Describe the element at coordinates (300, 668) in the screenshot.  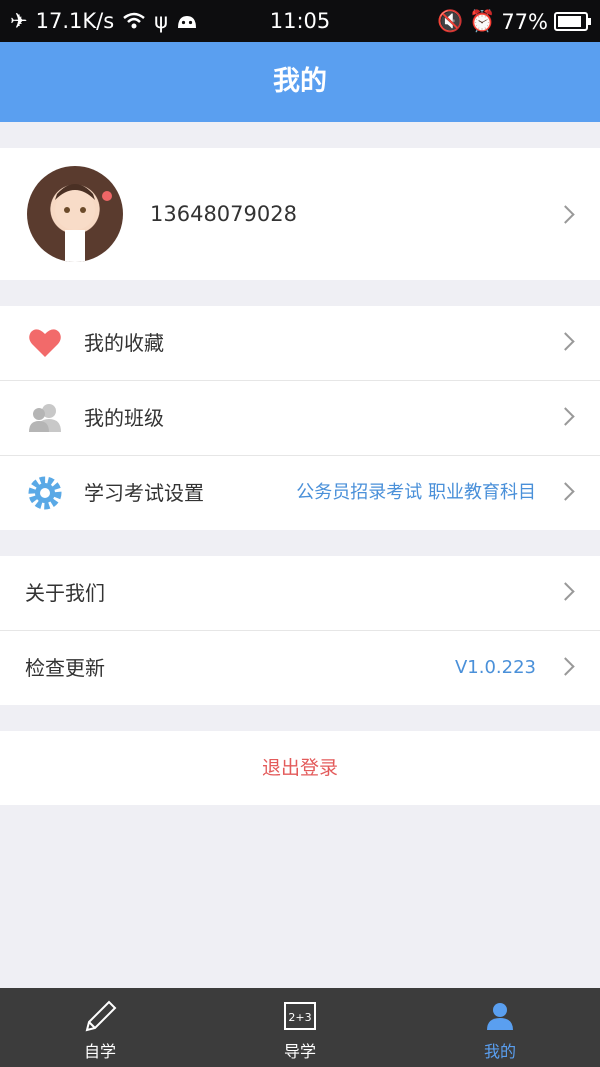
I see `menu-item-check-update: 检查更新 V1.0.223` at that location.